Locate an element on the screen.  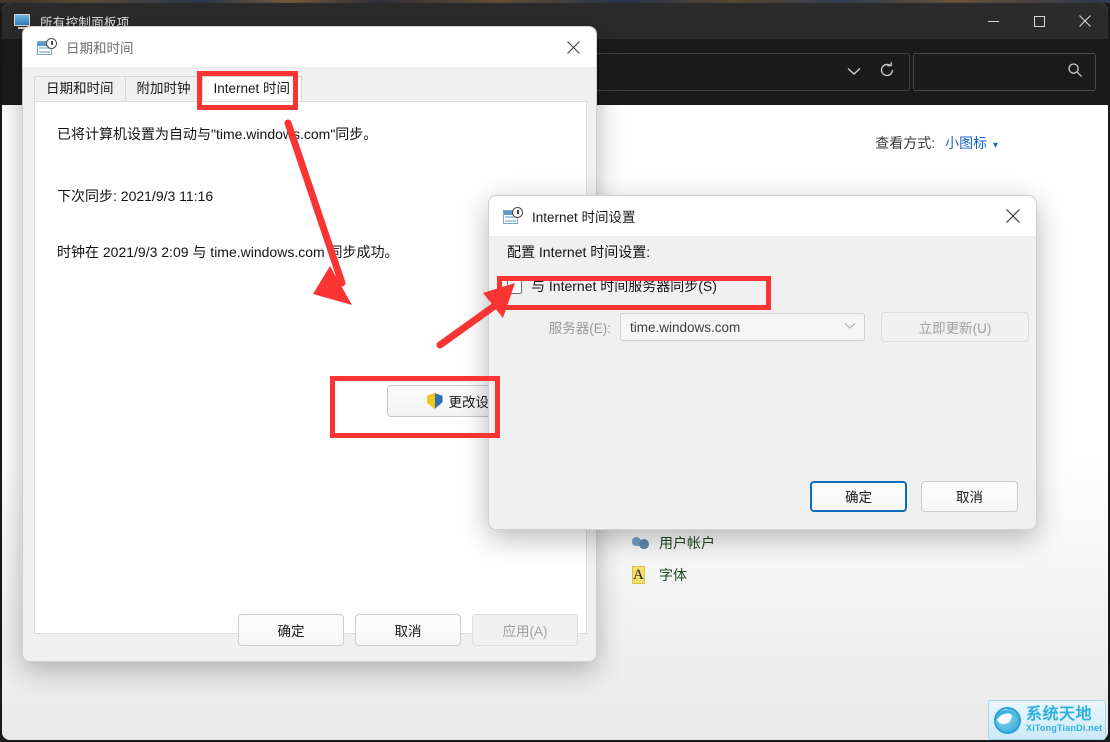
minimize-button is located at coordinates (993, 21).